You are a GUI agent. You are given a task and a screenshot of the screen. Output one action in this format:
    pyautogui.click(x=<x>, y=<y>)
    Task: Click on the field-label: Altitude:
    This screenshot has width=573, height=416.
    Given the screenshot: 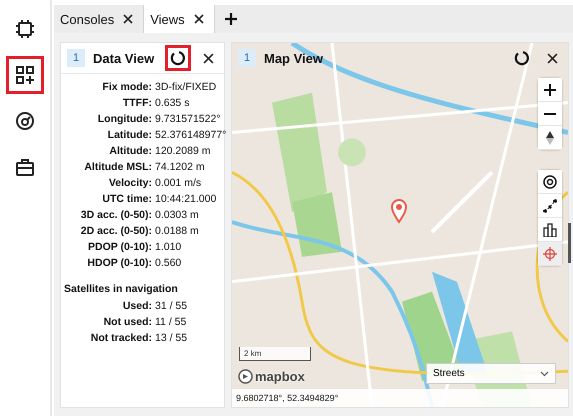 What is the action you would take?
    pyautogui.click(x=130, y=151)
    